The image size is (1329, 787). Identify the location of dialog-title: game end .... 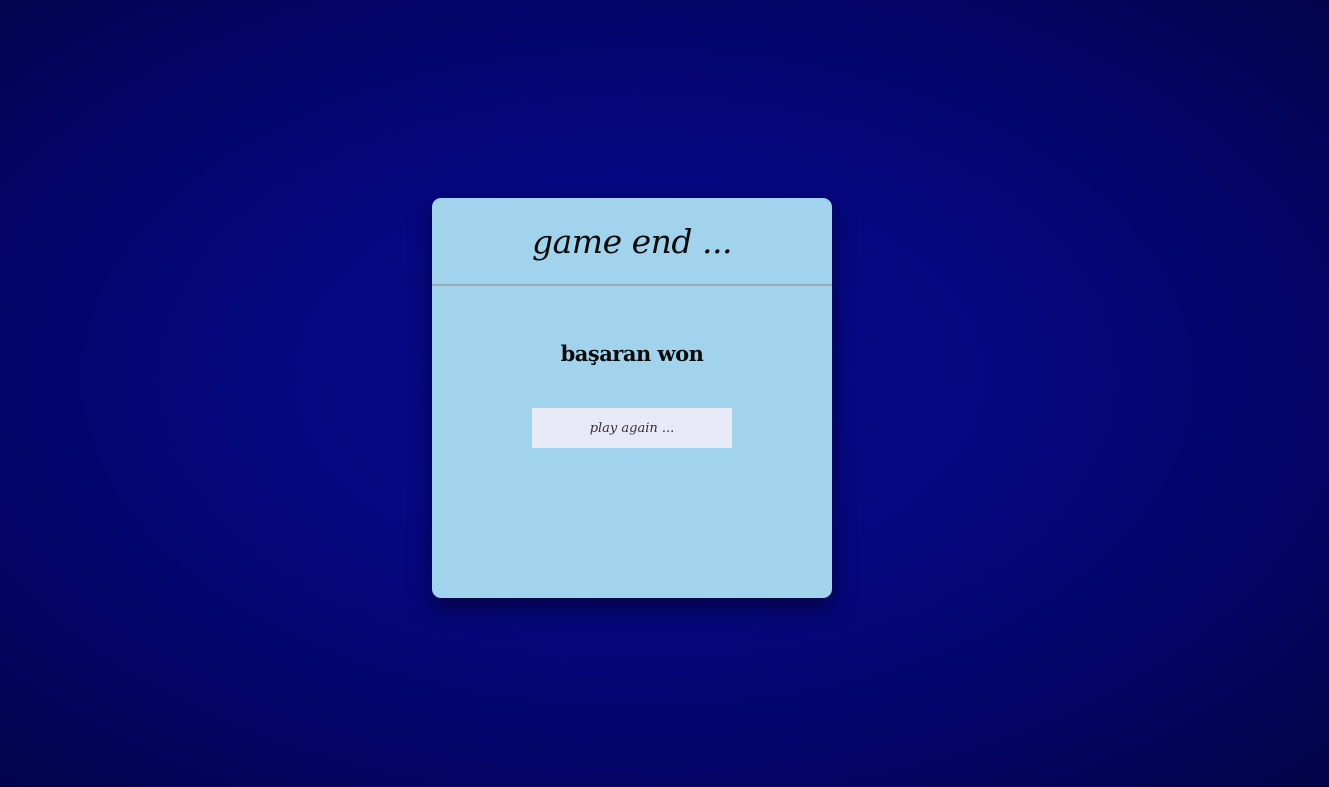
(632, 241).